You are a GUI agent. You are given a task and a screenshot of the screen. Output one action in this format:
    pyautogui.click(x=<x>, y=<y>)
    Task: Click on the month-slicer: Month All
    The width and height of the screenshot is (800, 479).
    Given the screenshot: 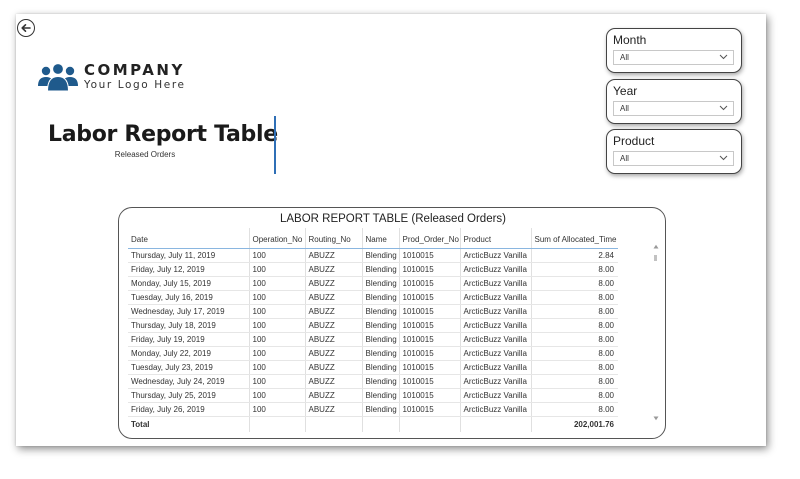 What is the action you would take?
    pyautogui.click(x=674, y=50)
    